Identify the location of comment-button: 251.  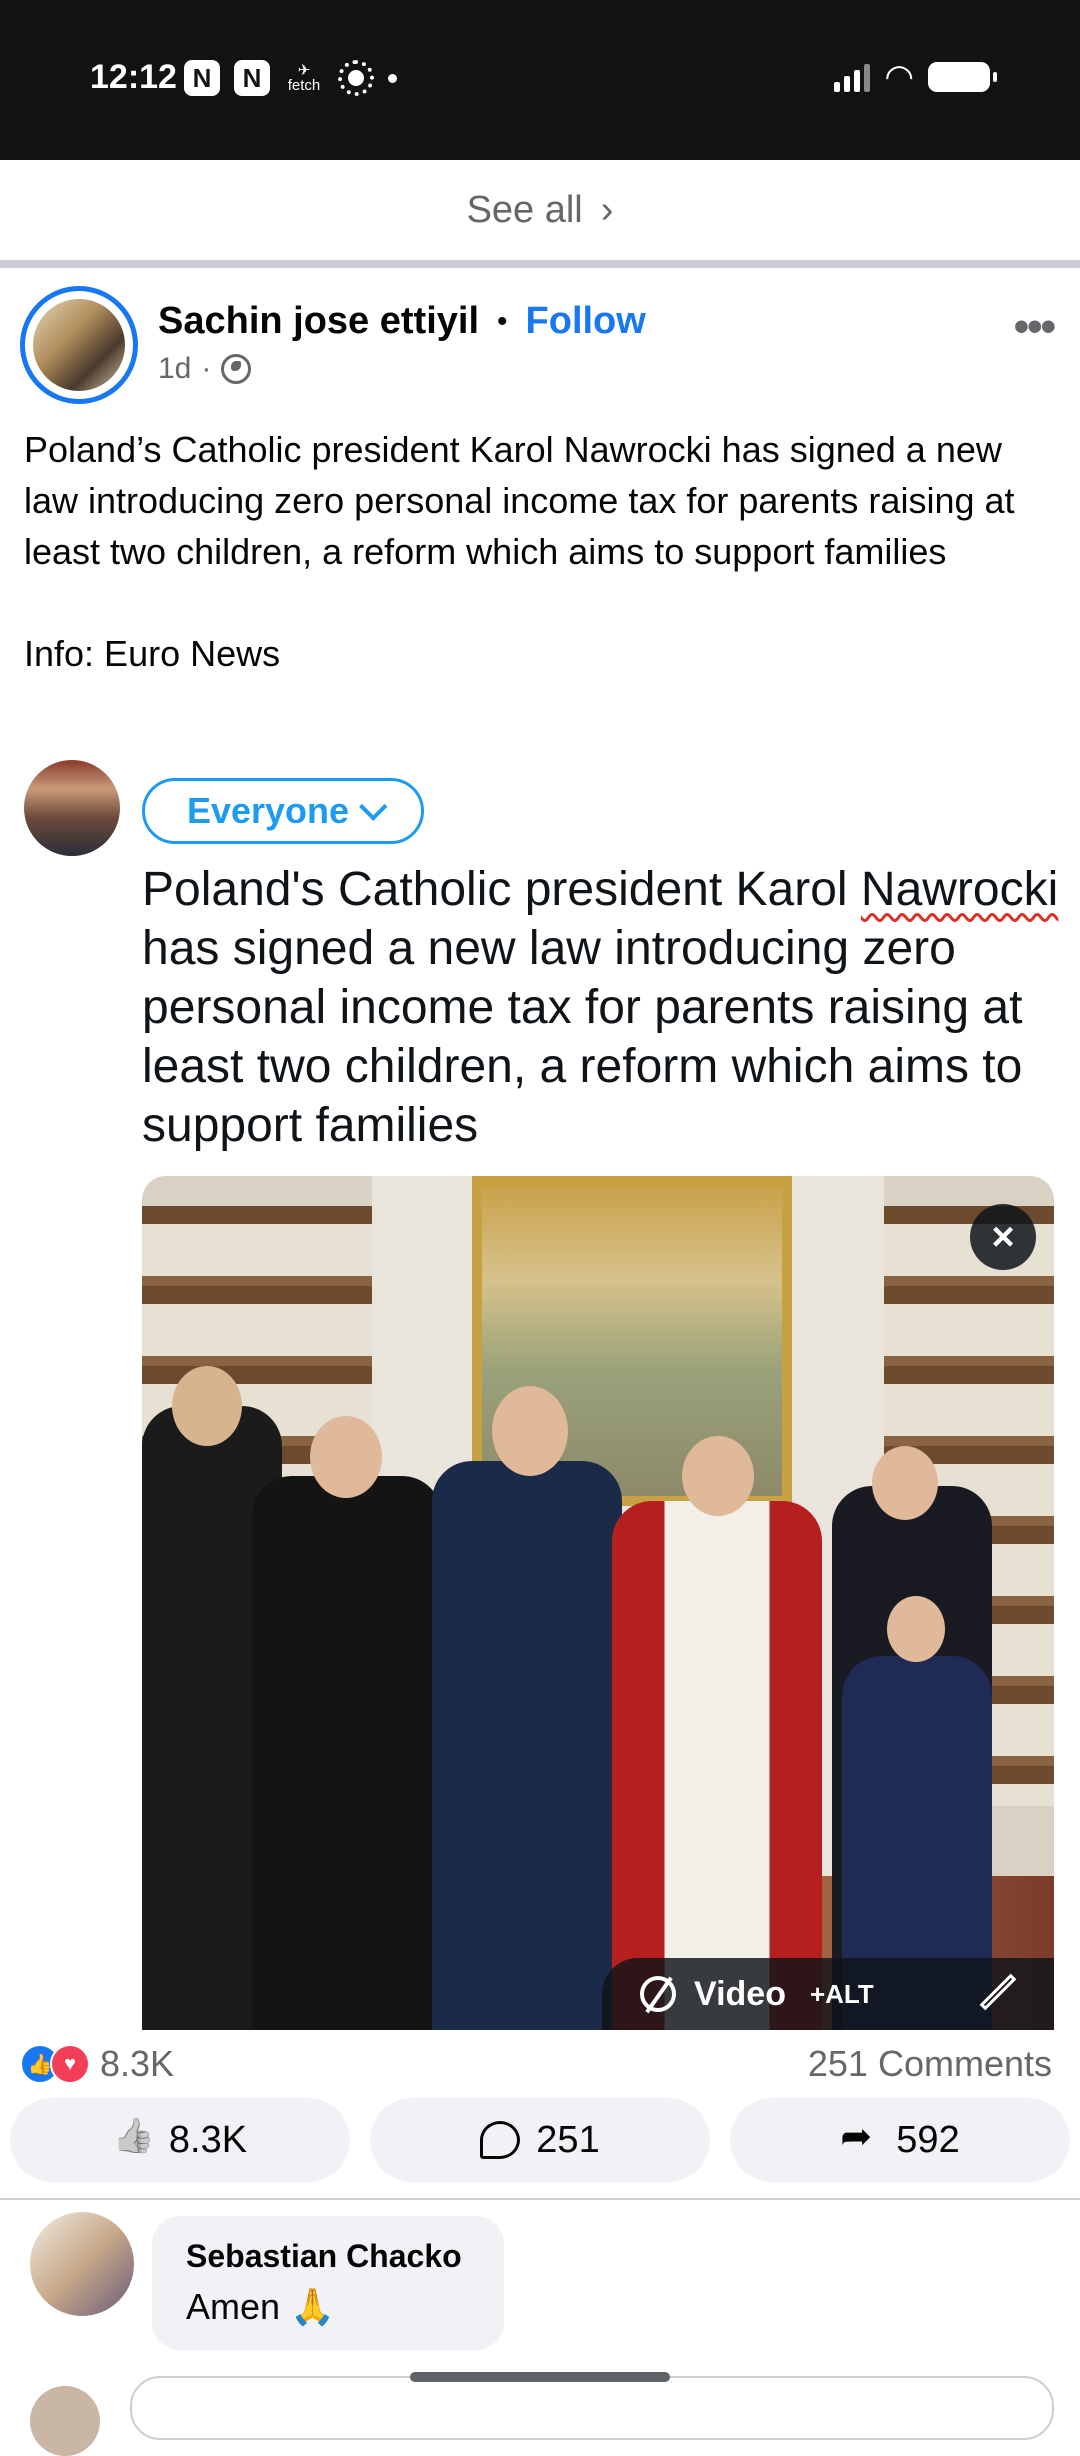
(540, 2140).